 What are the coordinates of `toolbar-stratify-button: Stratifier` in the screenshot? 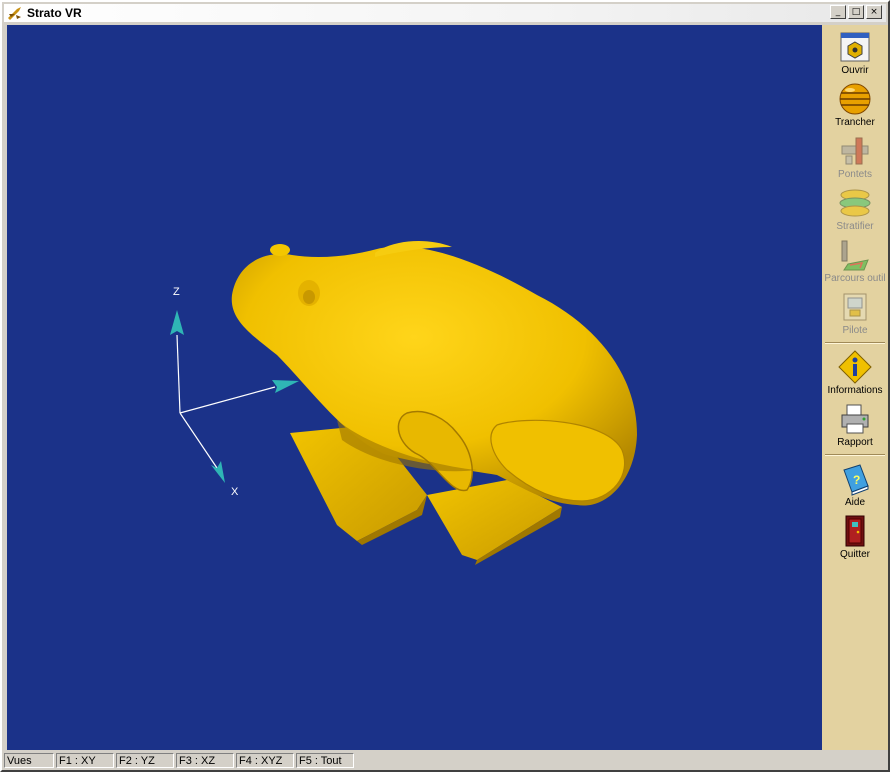 It's located at (855, 209).